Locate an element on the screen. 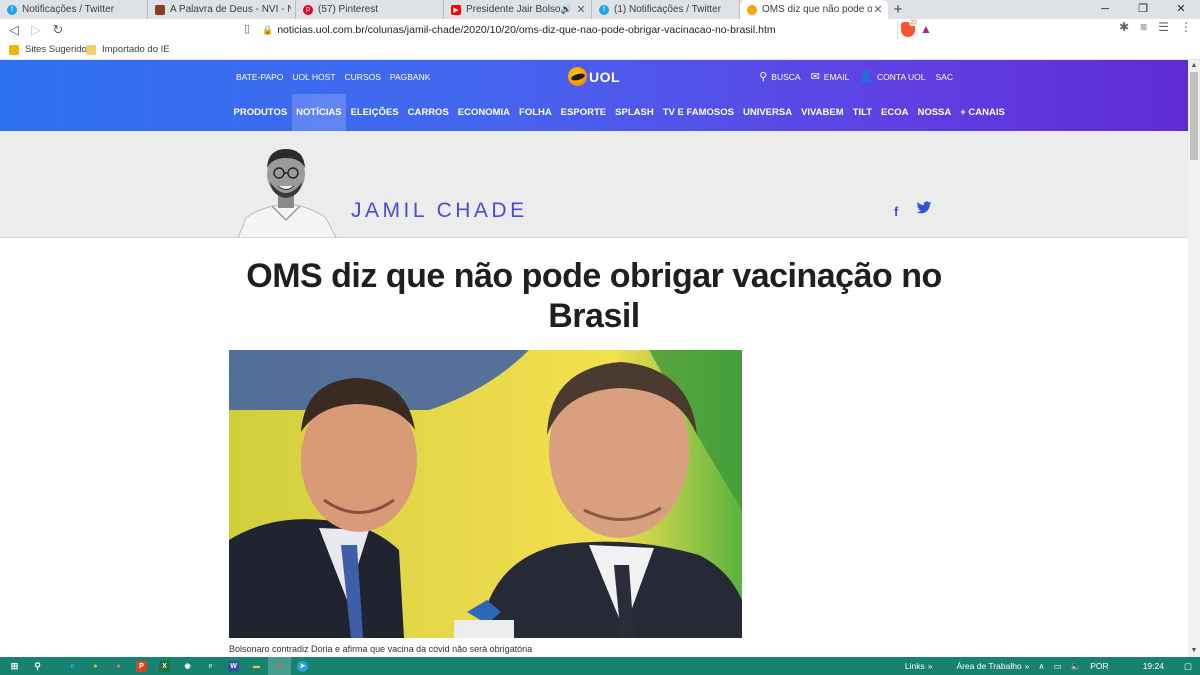 This screenshot has width=1200, height=675. nav-splash: SPLASH is located at coordinates (635, 112).